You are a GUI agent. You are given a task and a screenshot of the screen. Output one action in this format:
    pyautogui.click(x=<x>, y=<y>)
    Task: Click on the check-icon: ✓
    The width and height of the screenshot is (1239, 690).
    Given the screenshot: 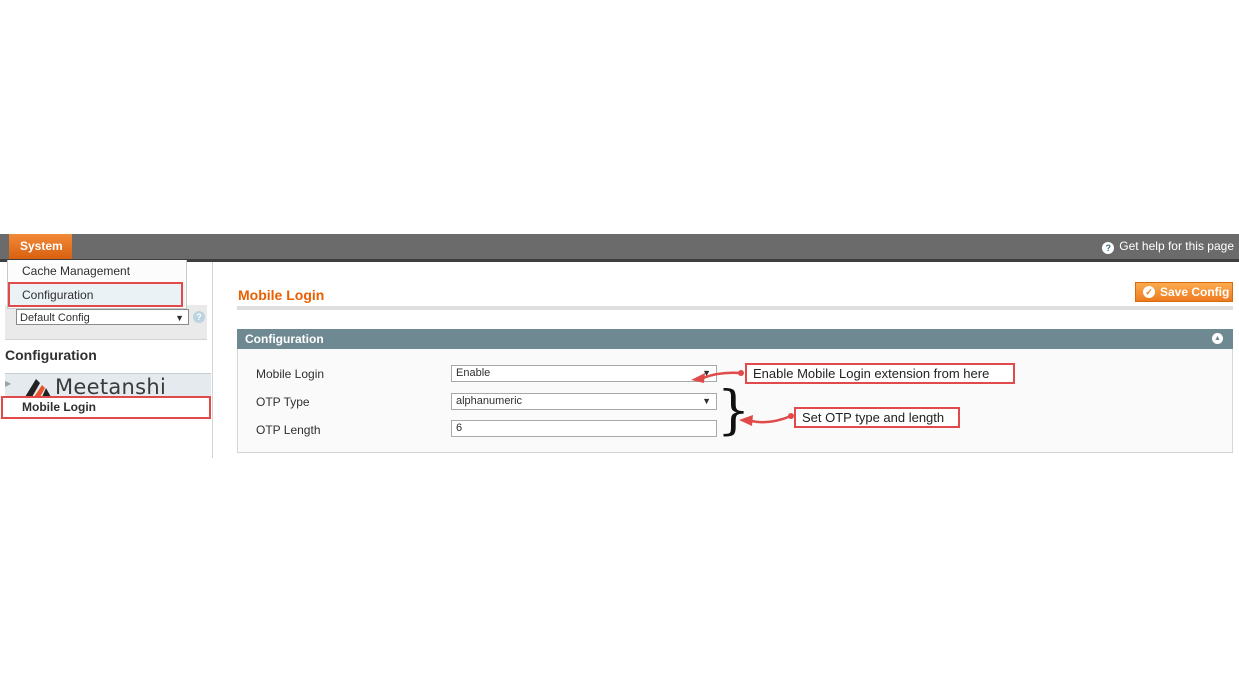 What is the action you would take?
    pyautogui.click(x=1149, y=292)
    